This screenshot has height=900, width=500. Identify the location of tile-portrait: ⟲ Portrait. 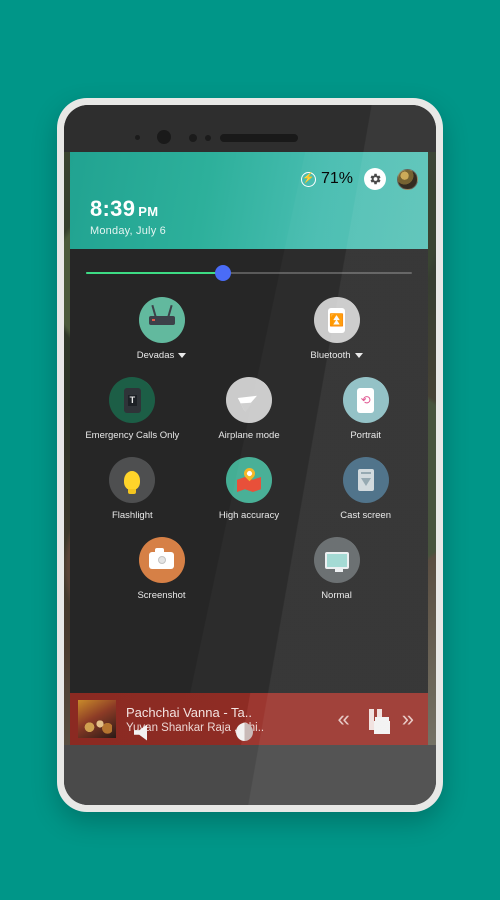
(365, 409).